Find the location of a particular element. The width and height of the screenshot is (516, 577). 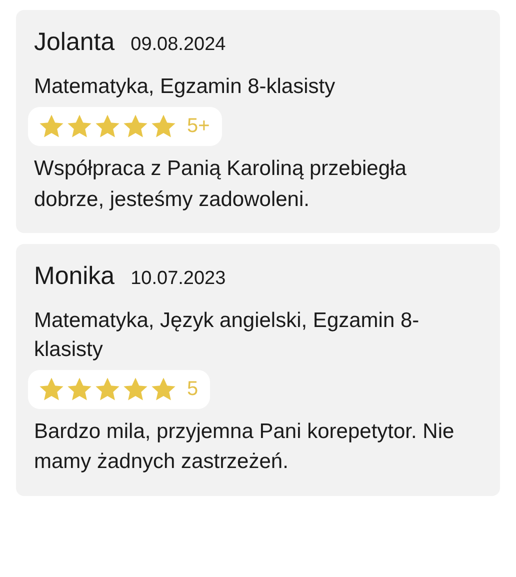

author-name: Monika is located at coordinates (74, 277).